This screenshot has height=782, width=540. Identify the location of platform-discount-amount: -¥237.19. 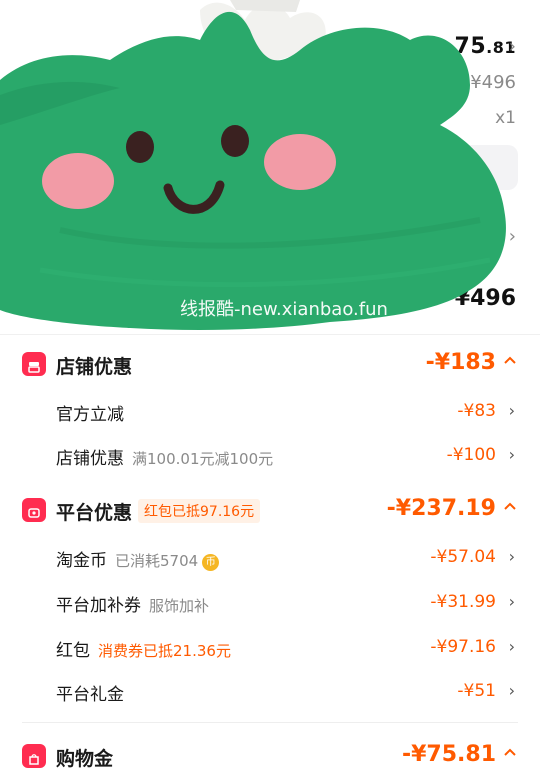
(441, 508).